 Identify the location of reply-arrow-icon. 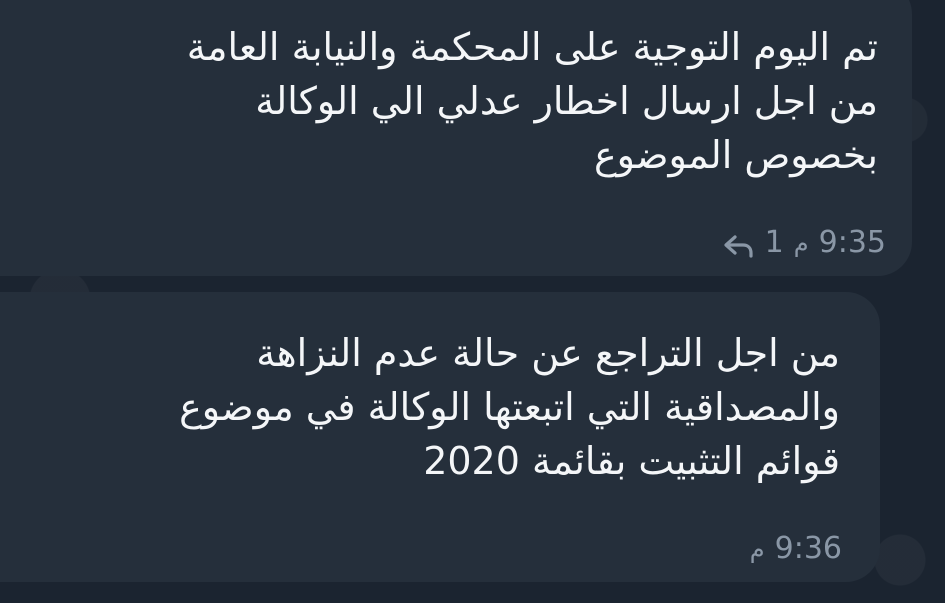
(739, 244).